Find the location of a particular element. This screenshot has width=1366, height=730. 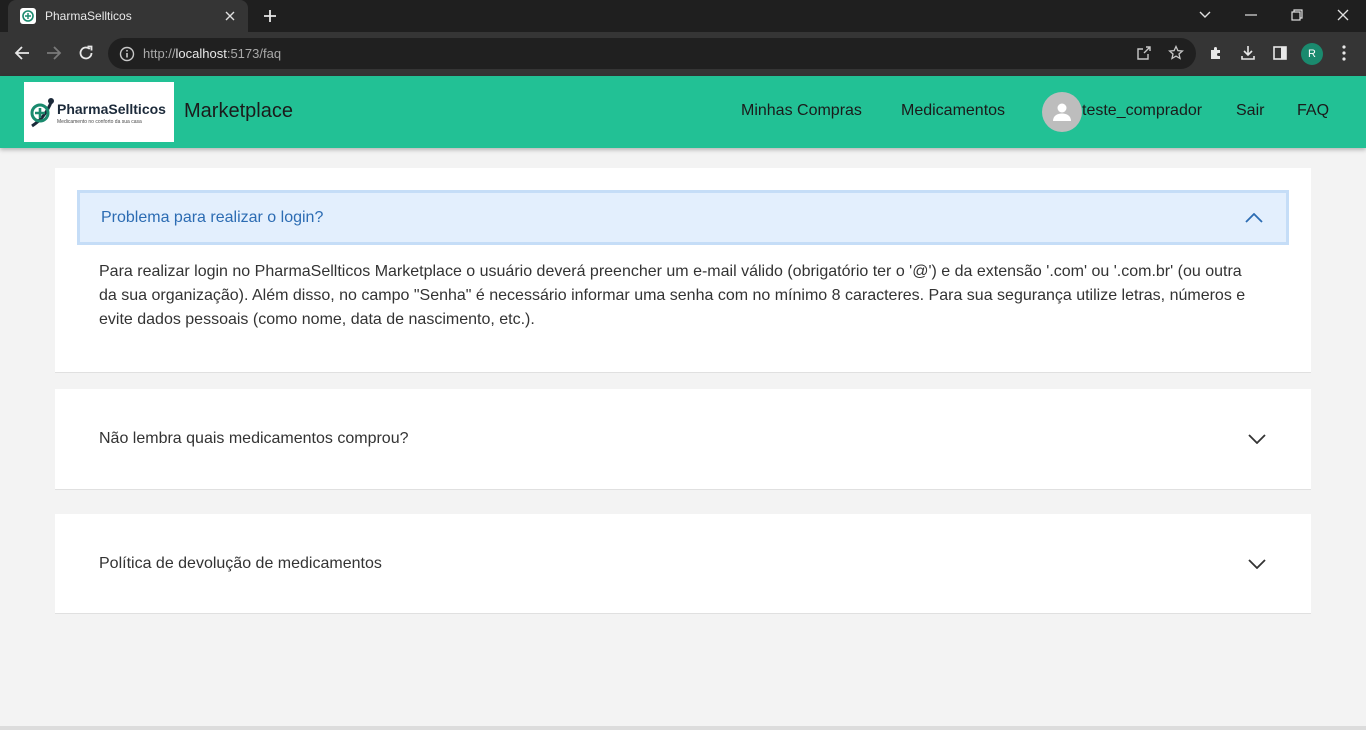

site-favicon-icon is located at coordinates (28, 16).